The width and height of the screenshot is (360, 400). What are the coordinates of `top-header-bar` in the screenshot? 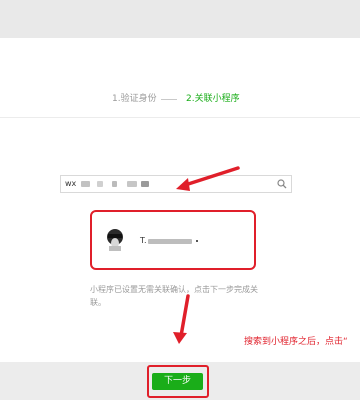 It's located at (180, 19).